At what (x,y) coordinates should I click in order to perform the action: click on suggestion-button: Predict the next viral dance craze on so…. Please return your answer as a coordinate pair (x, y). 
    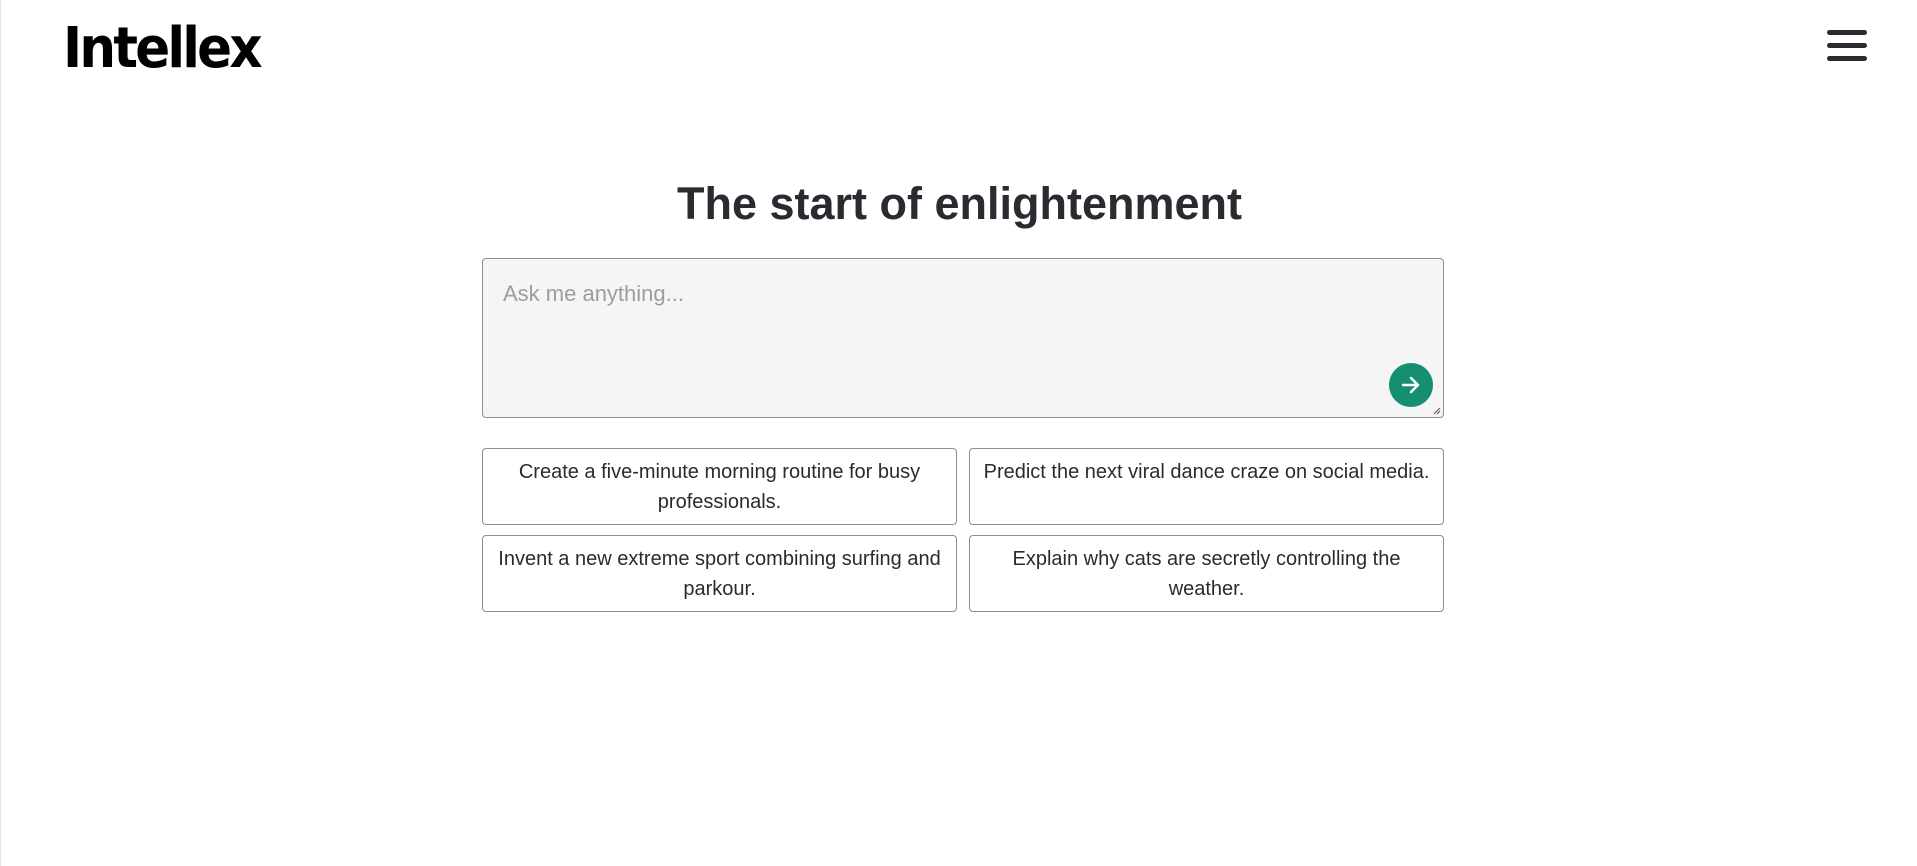
    Looking at the image, I should click on (1206, 486).